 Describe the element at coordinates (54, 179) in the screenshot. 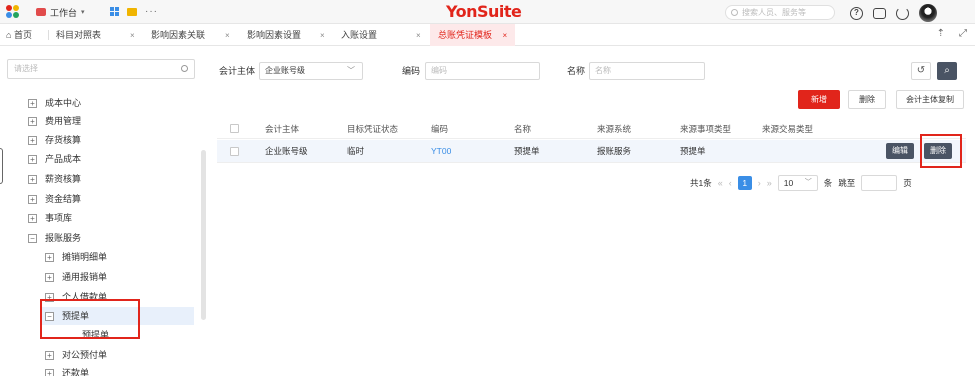

I see `tree-item-payroll: + 薪资核算` at that location.